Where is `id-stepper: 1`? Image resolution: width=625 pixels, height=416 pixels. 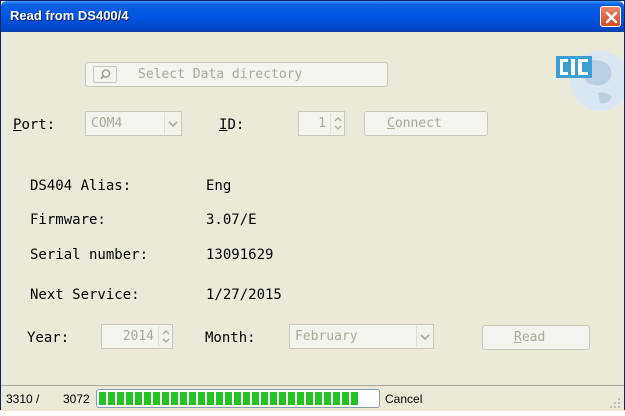
id-stepper: 1 is located at coordinates (321, 123).